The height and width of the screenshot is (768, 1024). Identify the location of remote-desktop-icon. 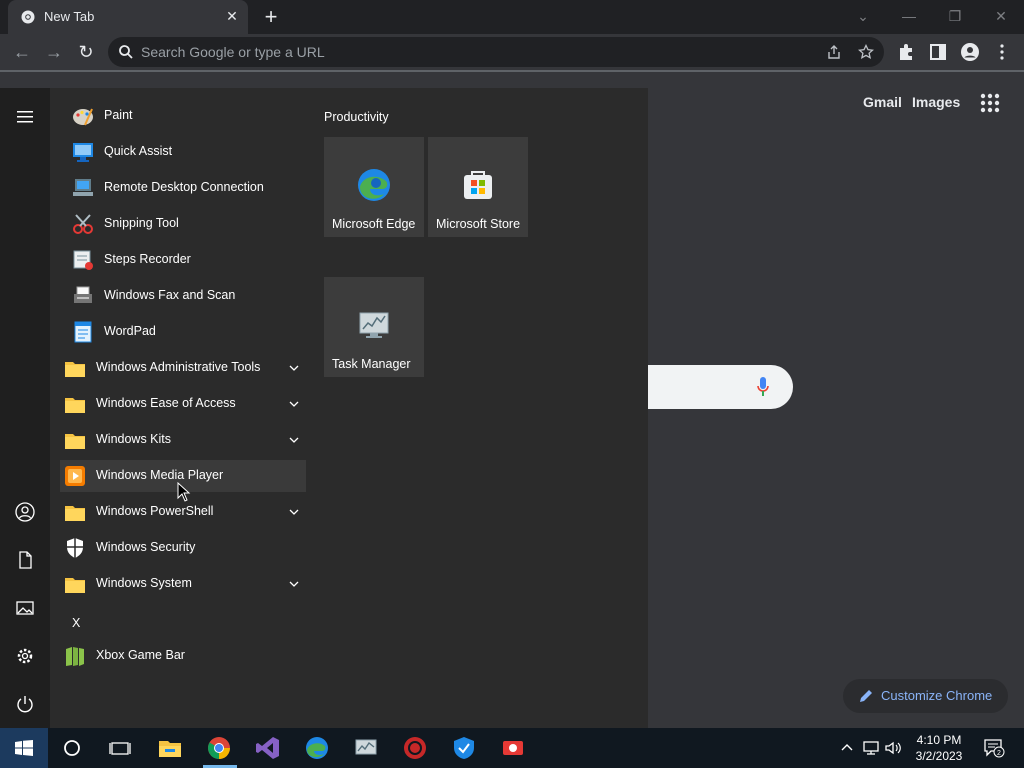
(83, 187).